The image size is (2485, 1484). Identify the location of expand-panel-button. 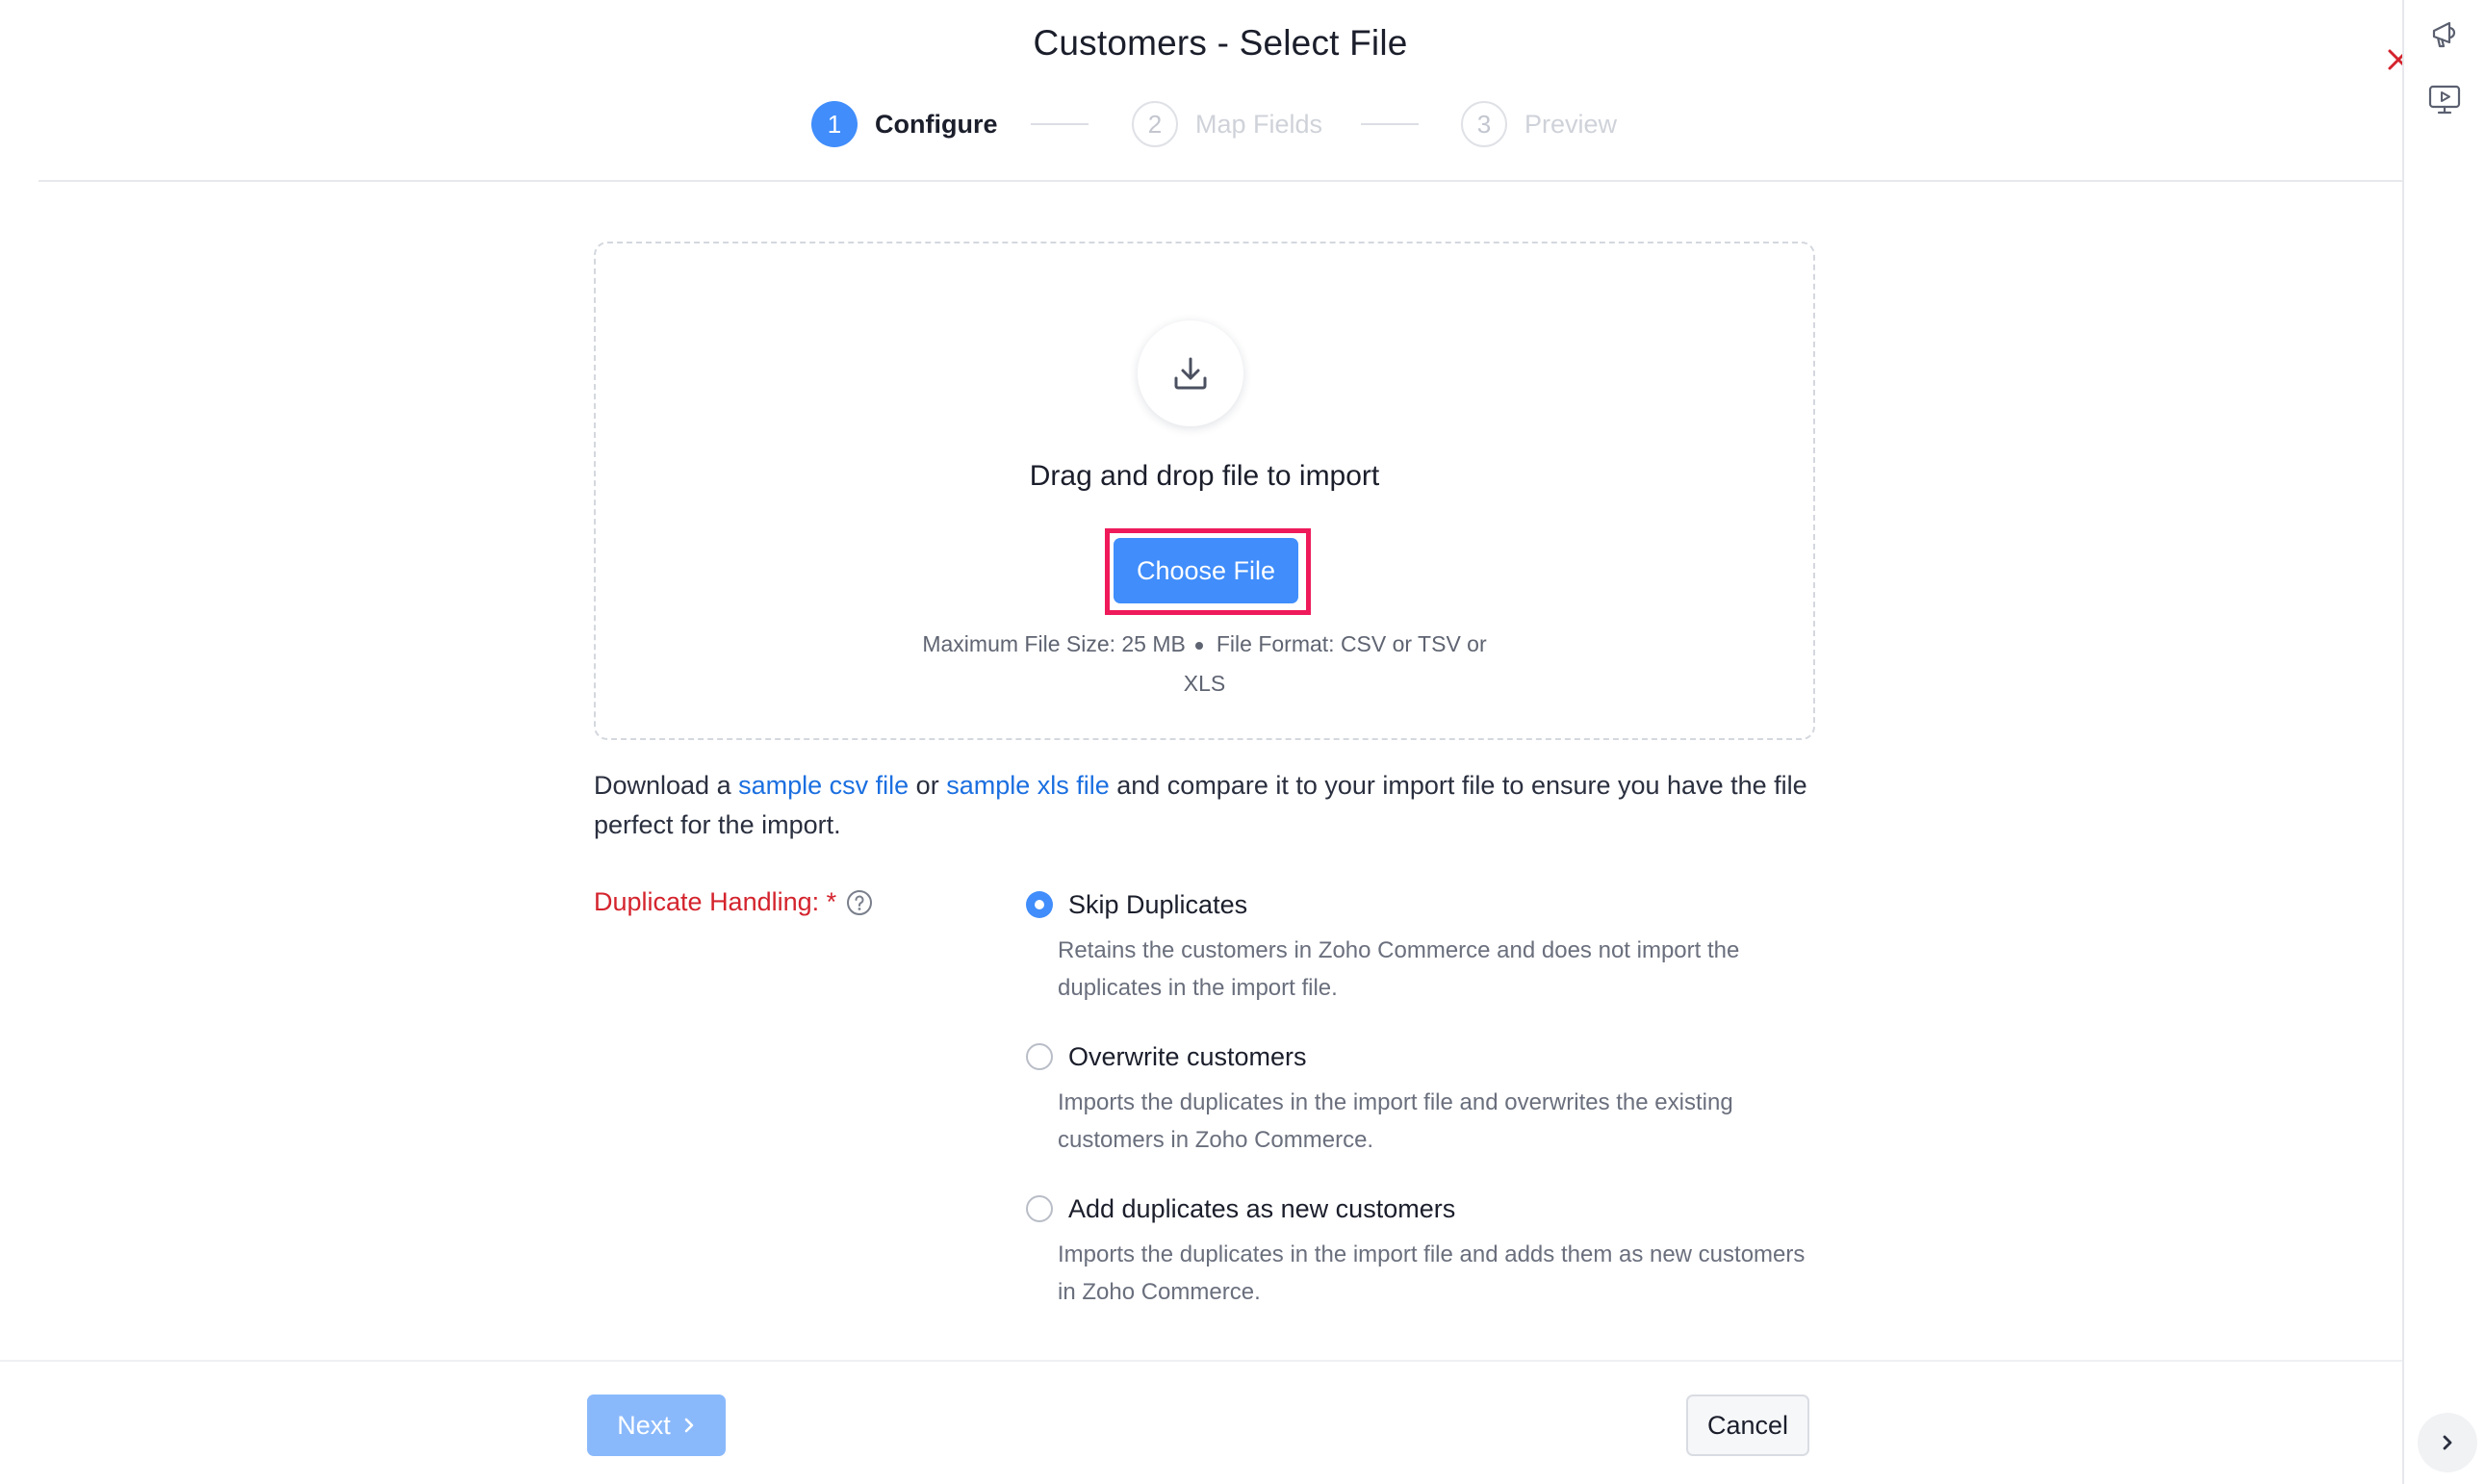
(2447, 1442).